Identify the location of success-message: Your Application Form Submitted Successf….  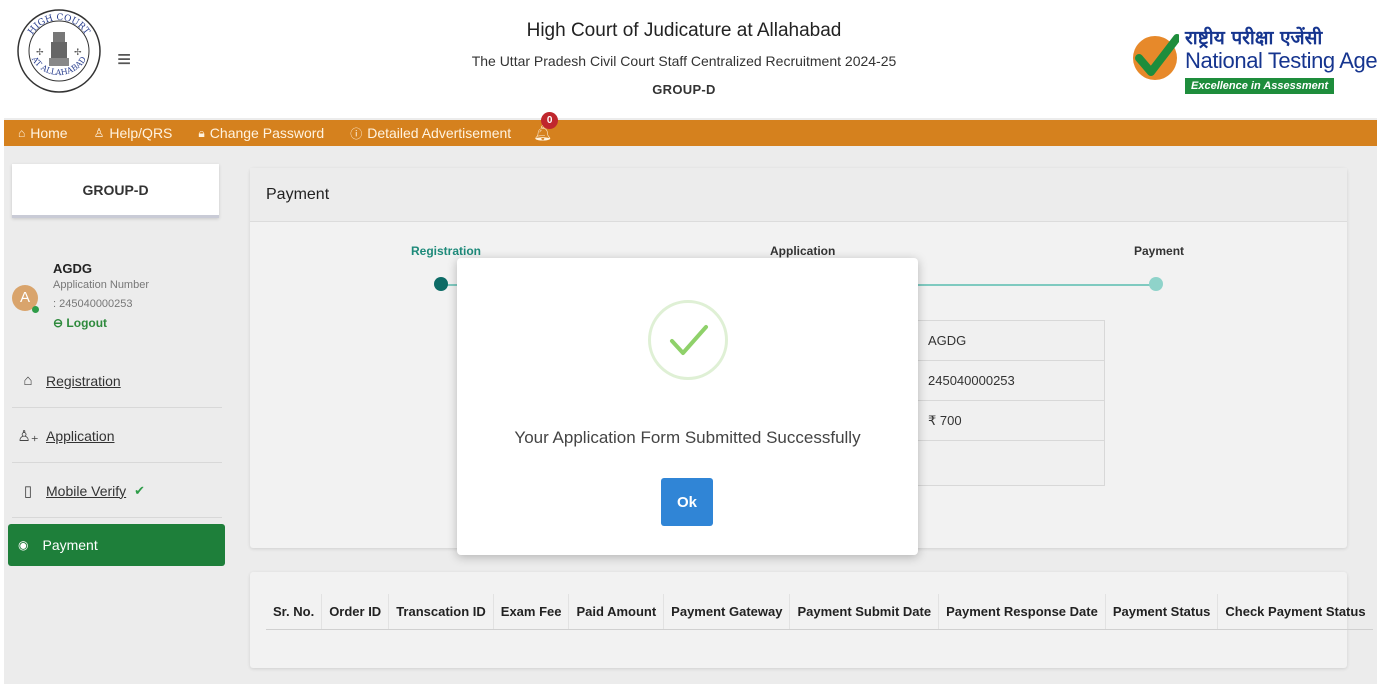
(687, 437).